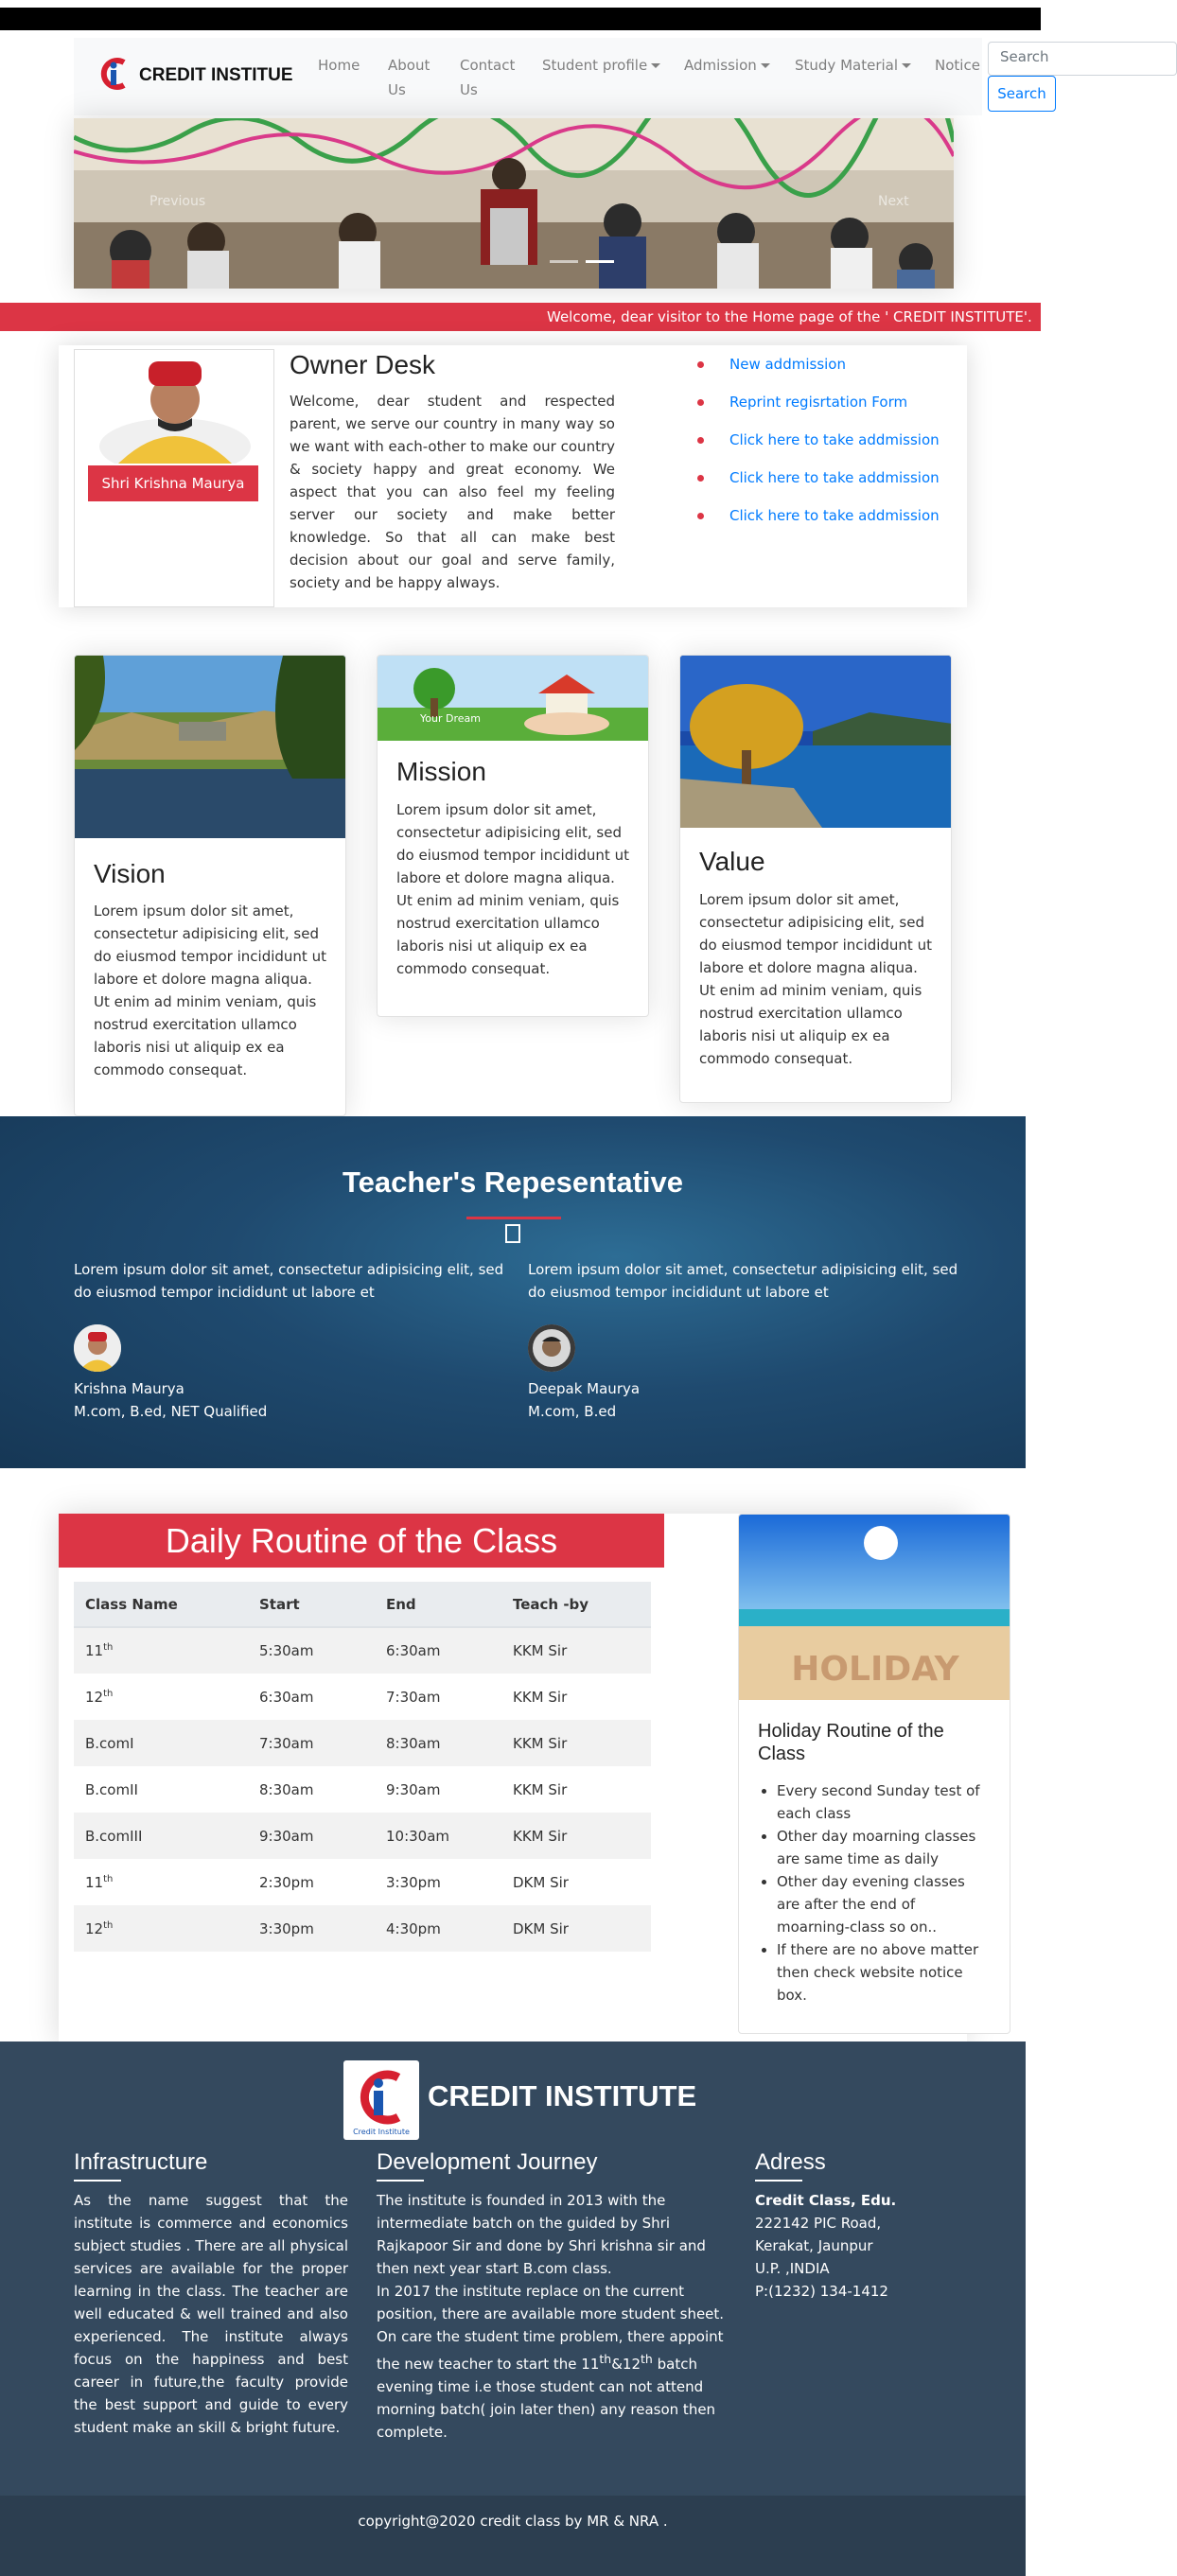 This screenshot has height=2576, width=1177. What do you see at coordinates (114, 76) in the screenshot?
I see `logo-icon` at bounding box center [114, 76].